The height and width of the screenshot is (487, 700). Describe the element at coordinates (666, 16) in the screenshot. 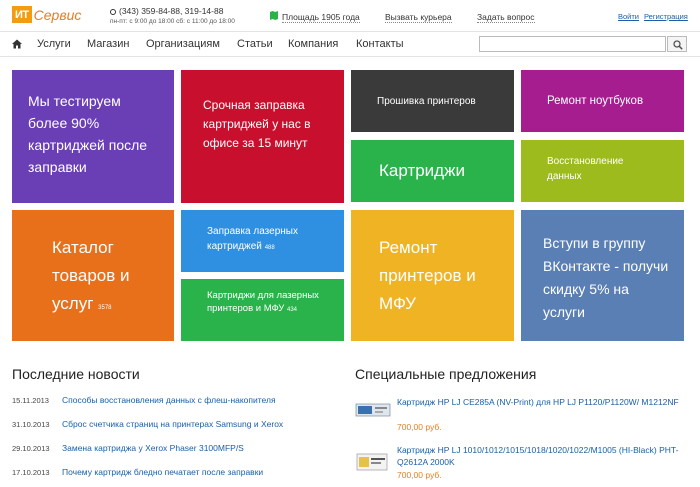

I see `register-link: Регистрация` at that location.